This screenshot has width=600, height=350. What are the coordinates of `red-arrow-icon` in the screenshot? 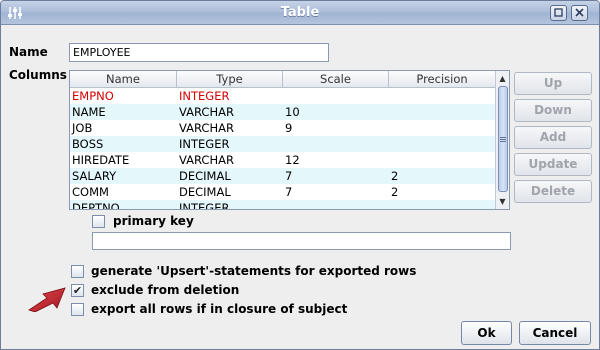 It's located at (47, 299).